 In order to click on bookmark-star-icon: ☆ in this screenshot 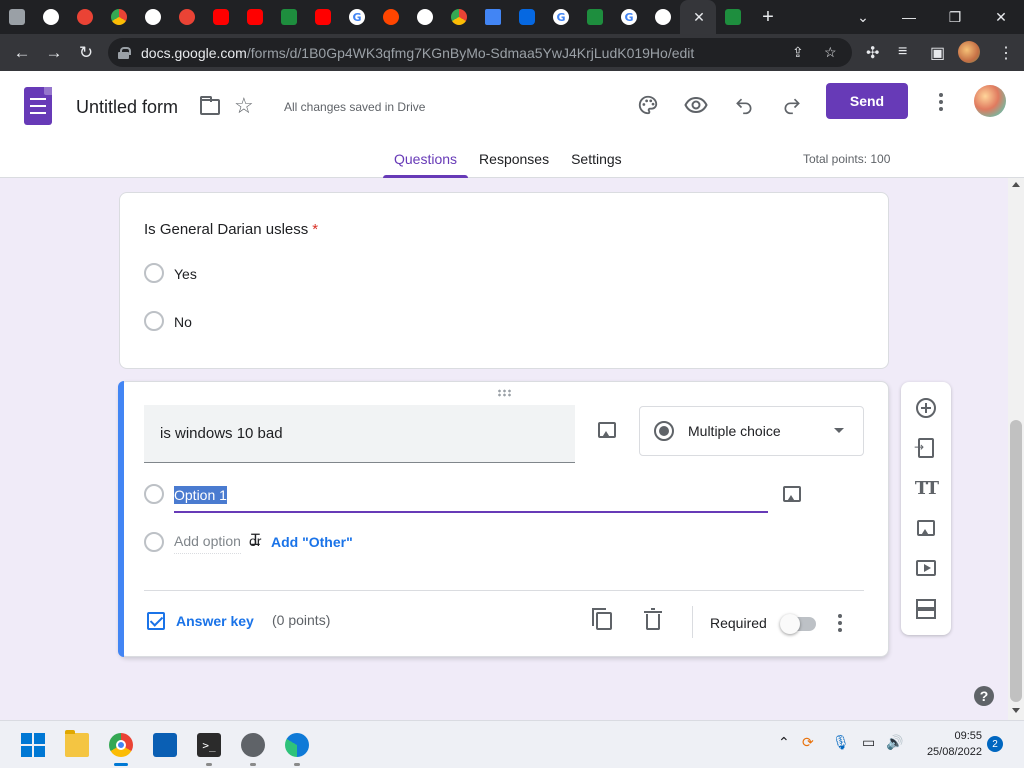, I will do `click(830, 52)`.